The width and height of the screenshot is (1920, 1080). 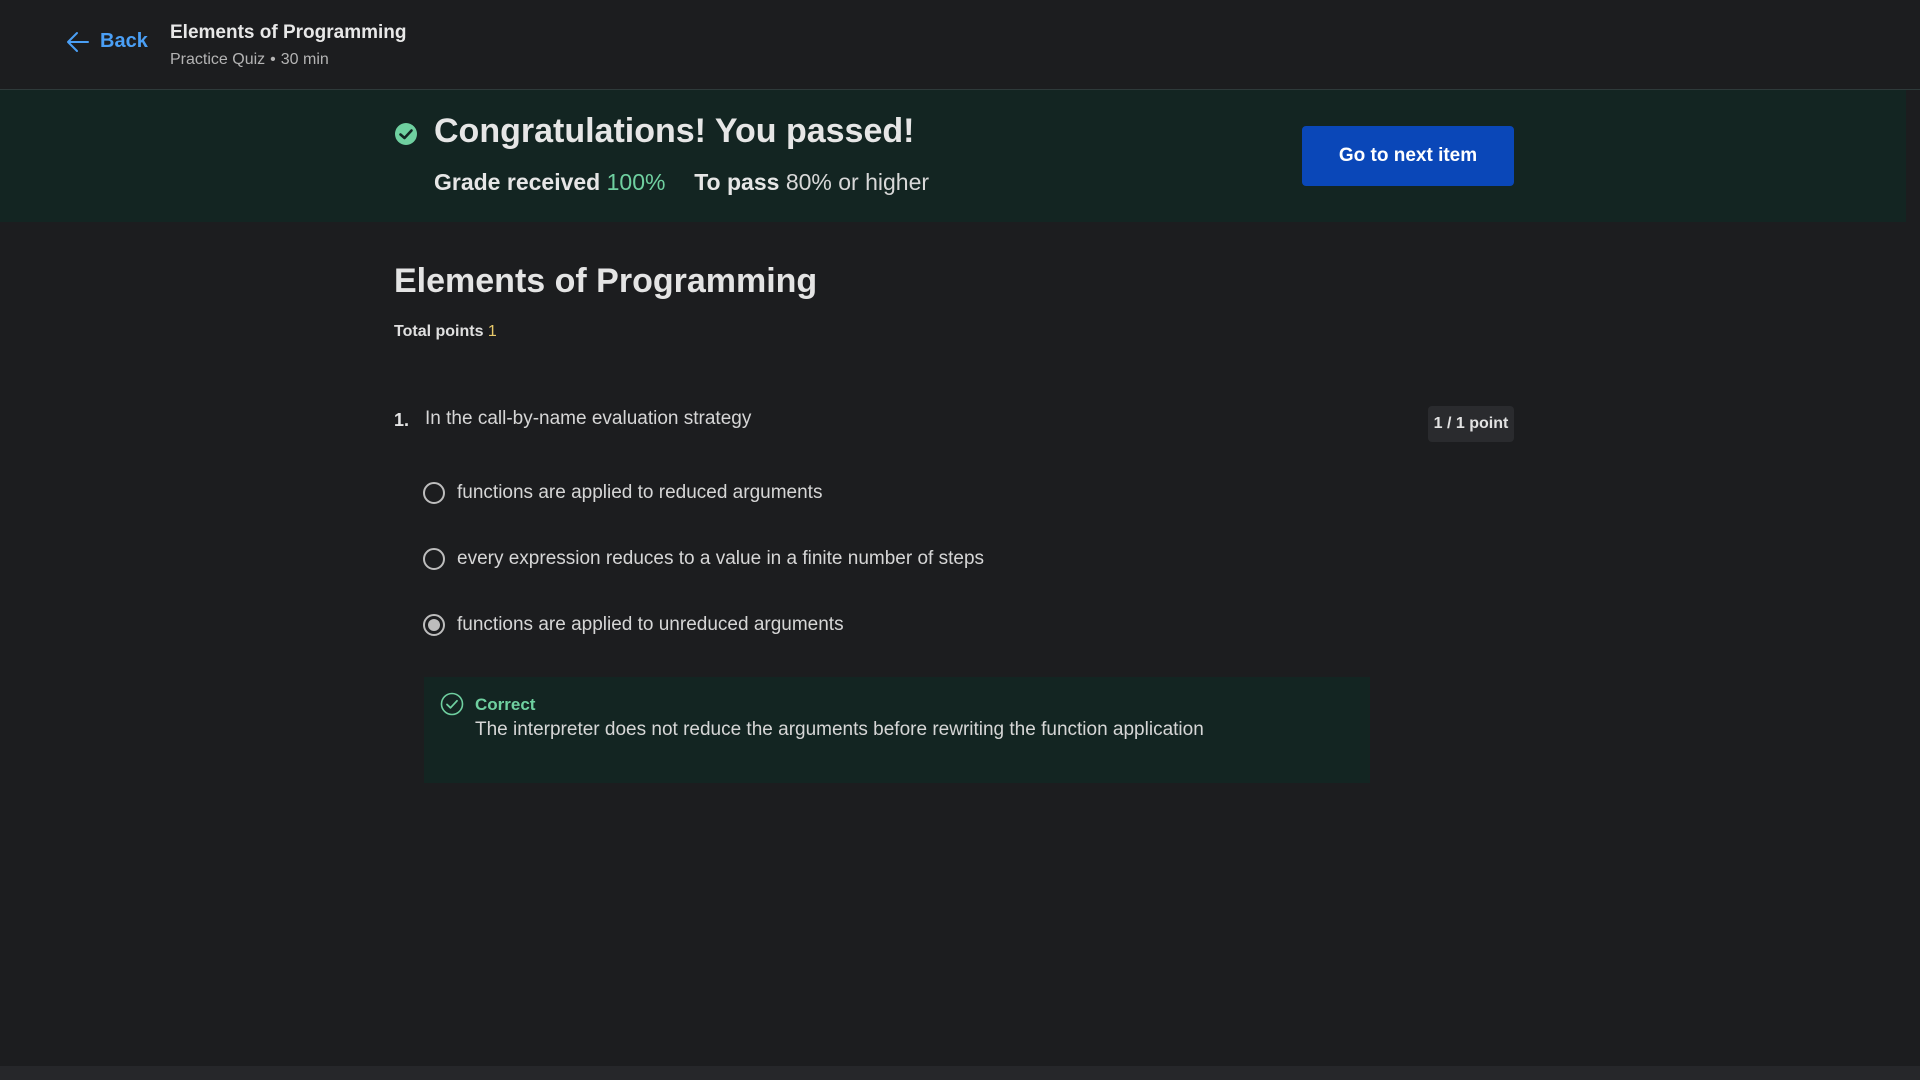 I want to click on course-title: Elements of Programming, so click(x=288, y=32).